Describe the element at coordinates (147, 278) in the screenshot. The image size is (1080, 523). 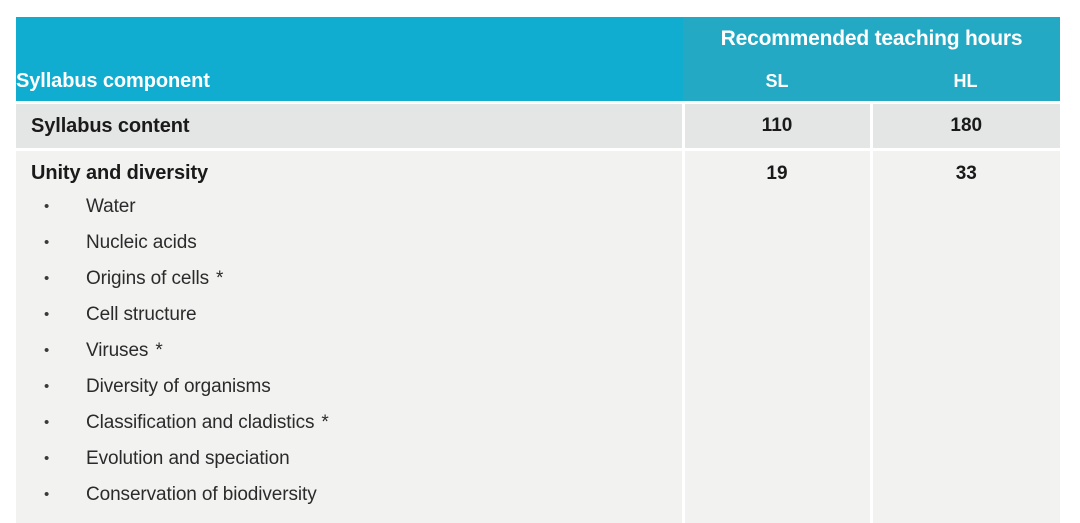
I see `list-item-label: Origins of cells` at that location.